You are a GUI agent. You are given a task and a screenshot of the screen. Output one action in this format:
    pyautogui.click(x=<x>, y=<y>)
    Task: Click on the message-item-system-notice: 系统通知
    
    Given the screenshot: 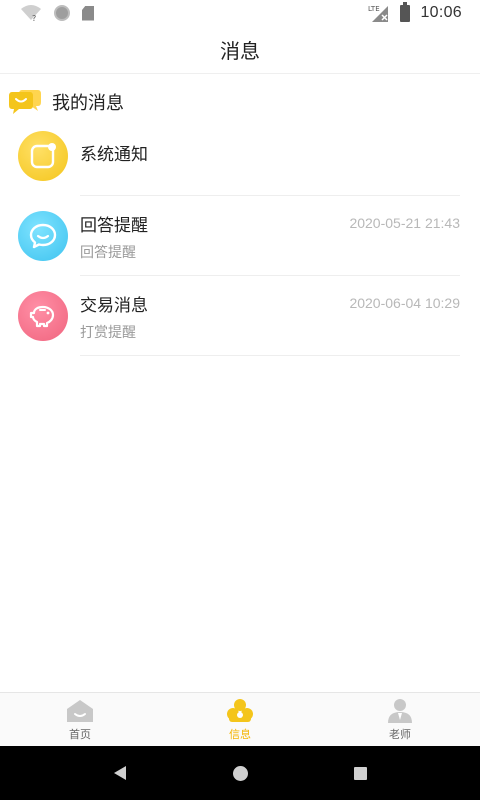 What is the action you would take?
    pyautogui.click(x=240, y=156)
    